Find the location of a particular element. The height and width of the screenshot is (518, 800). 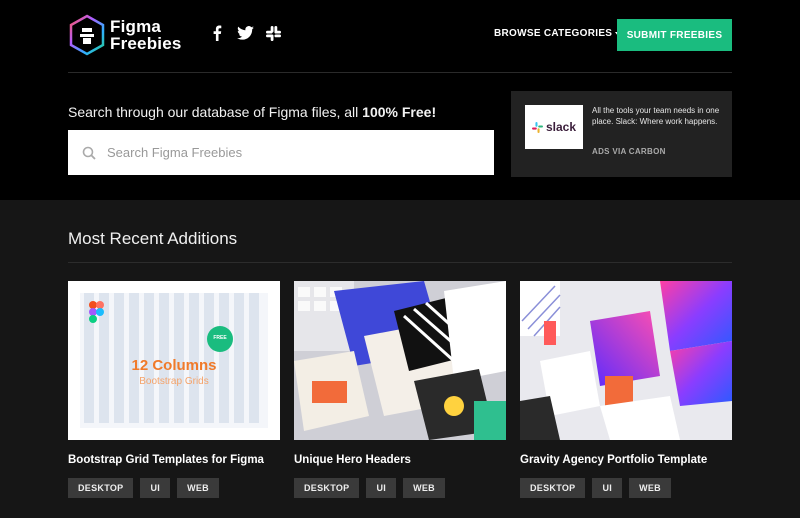

hero-headers-thumbnail-image is located at coordinates (400, 360).